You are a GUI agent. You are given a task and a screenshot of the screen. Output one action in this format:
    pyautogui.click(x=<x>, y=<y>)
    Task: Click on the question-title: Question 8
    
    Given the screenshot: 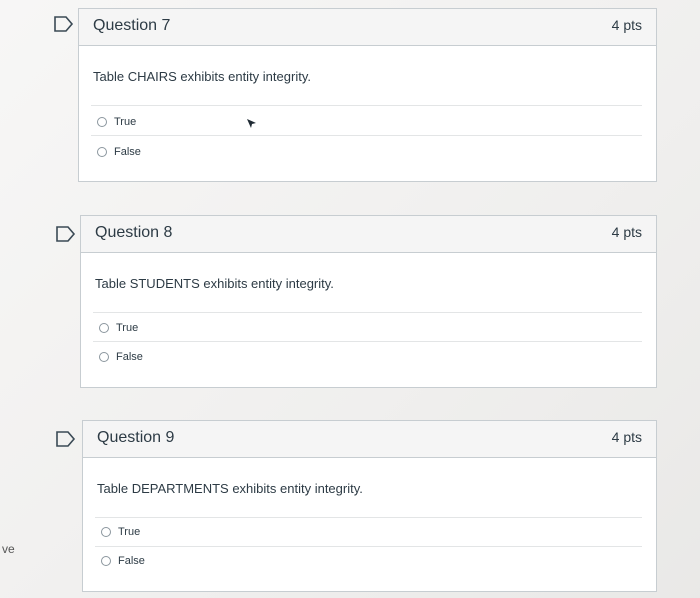 What is the action you would take?
    pyautogui.click(x=134, y=232)
    